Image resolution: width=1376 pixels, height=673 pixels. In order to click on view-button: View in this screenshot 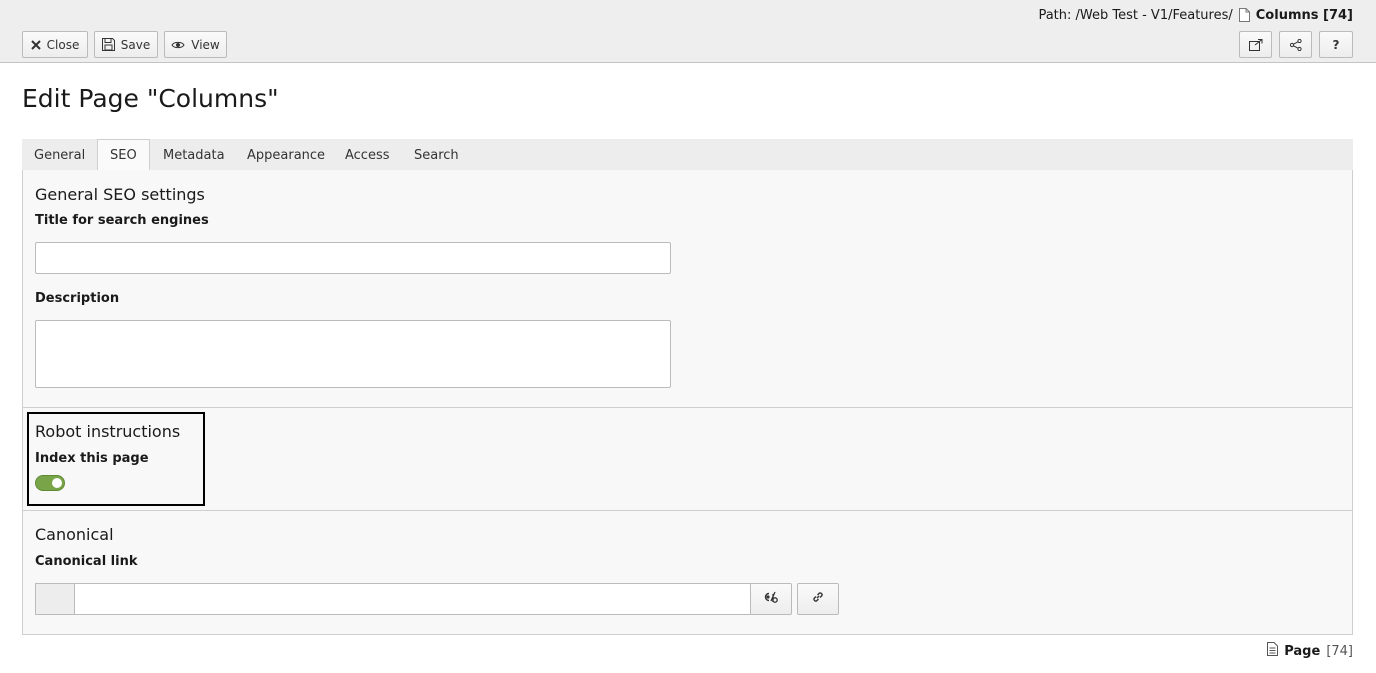, I will do `click(195, 44)`.